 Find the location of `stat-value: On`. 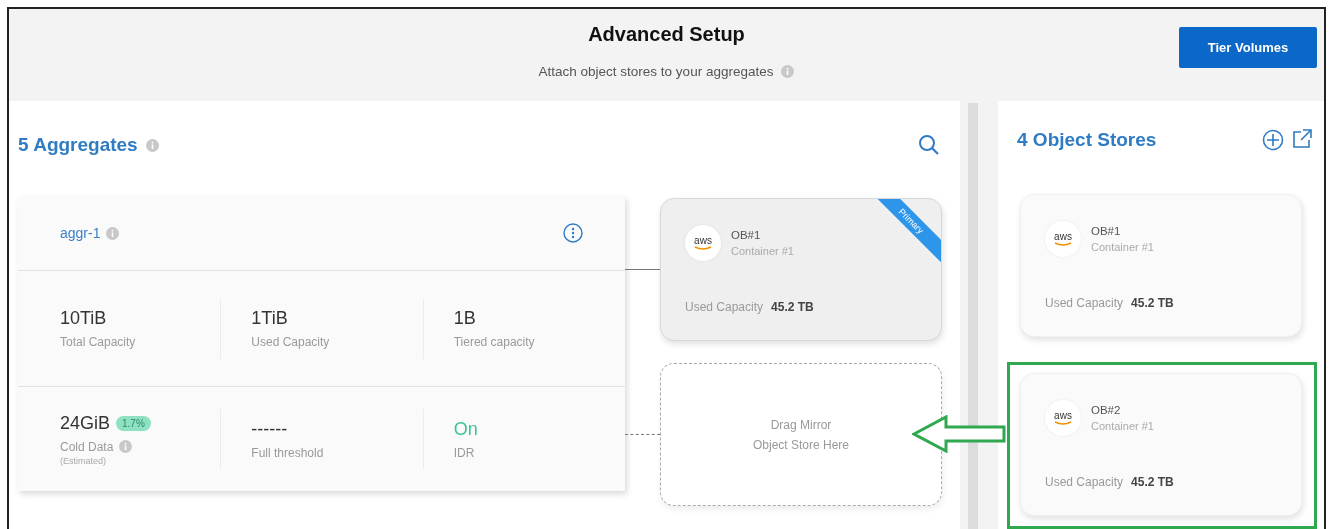

stat-value: On is located at coordinates (465, 429).